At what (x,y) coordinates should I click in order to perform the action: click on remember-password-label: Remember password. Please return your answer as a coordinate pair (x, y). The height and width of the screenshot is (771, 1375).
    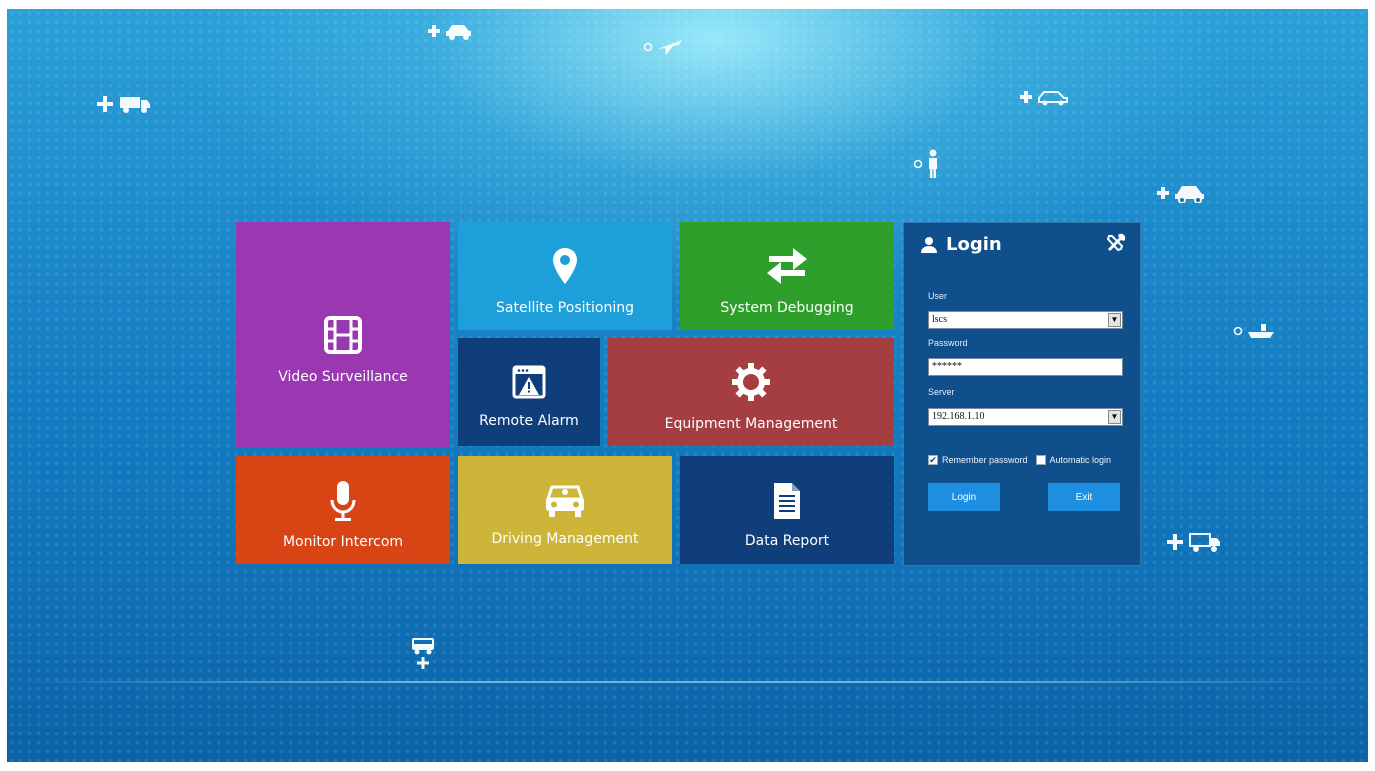
    Looking at the image, I should click on (985, 460).